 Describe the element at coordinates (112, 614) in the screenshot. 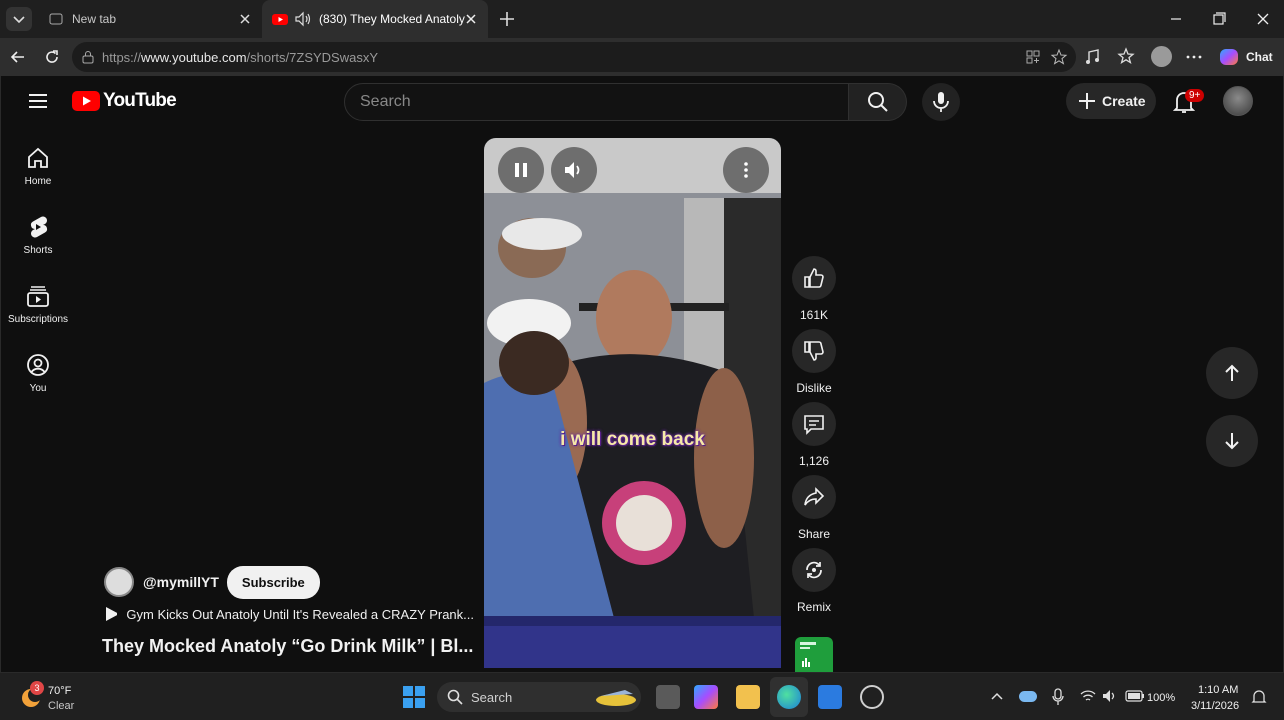

I see `play-icon` at that location.